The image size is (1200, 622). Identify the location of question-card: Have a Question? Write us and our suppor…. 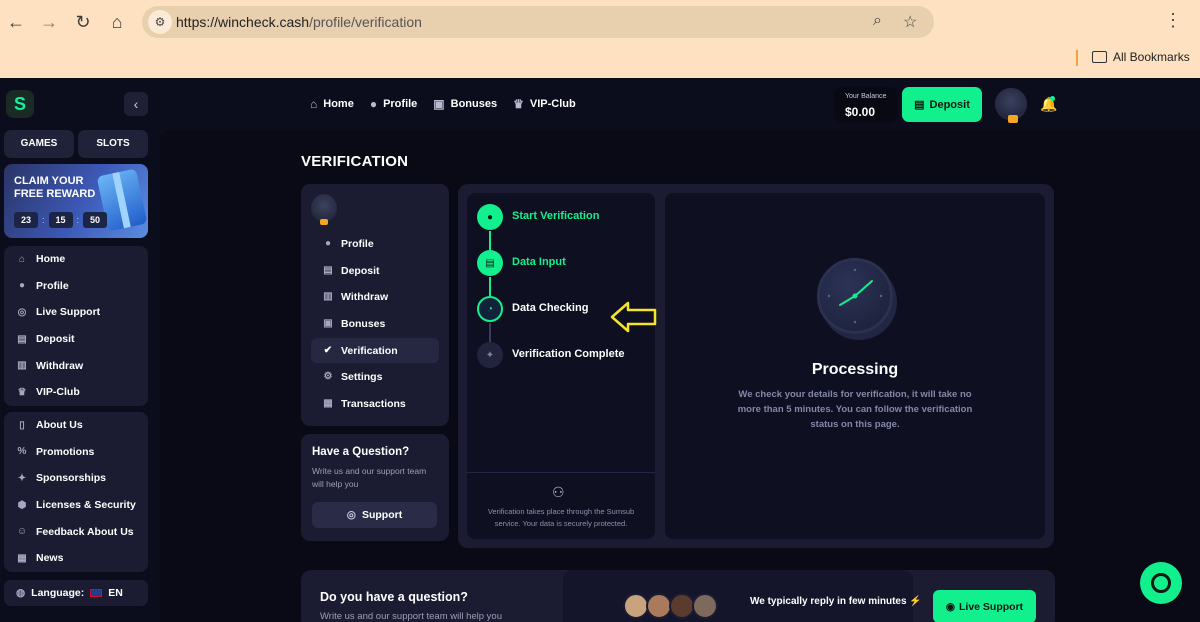
(375, 487).